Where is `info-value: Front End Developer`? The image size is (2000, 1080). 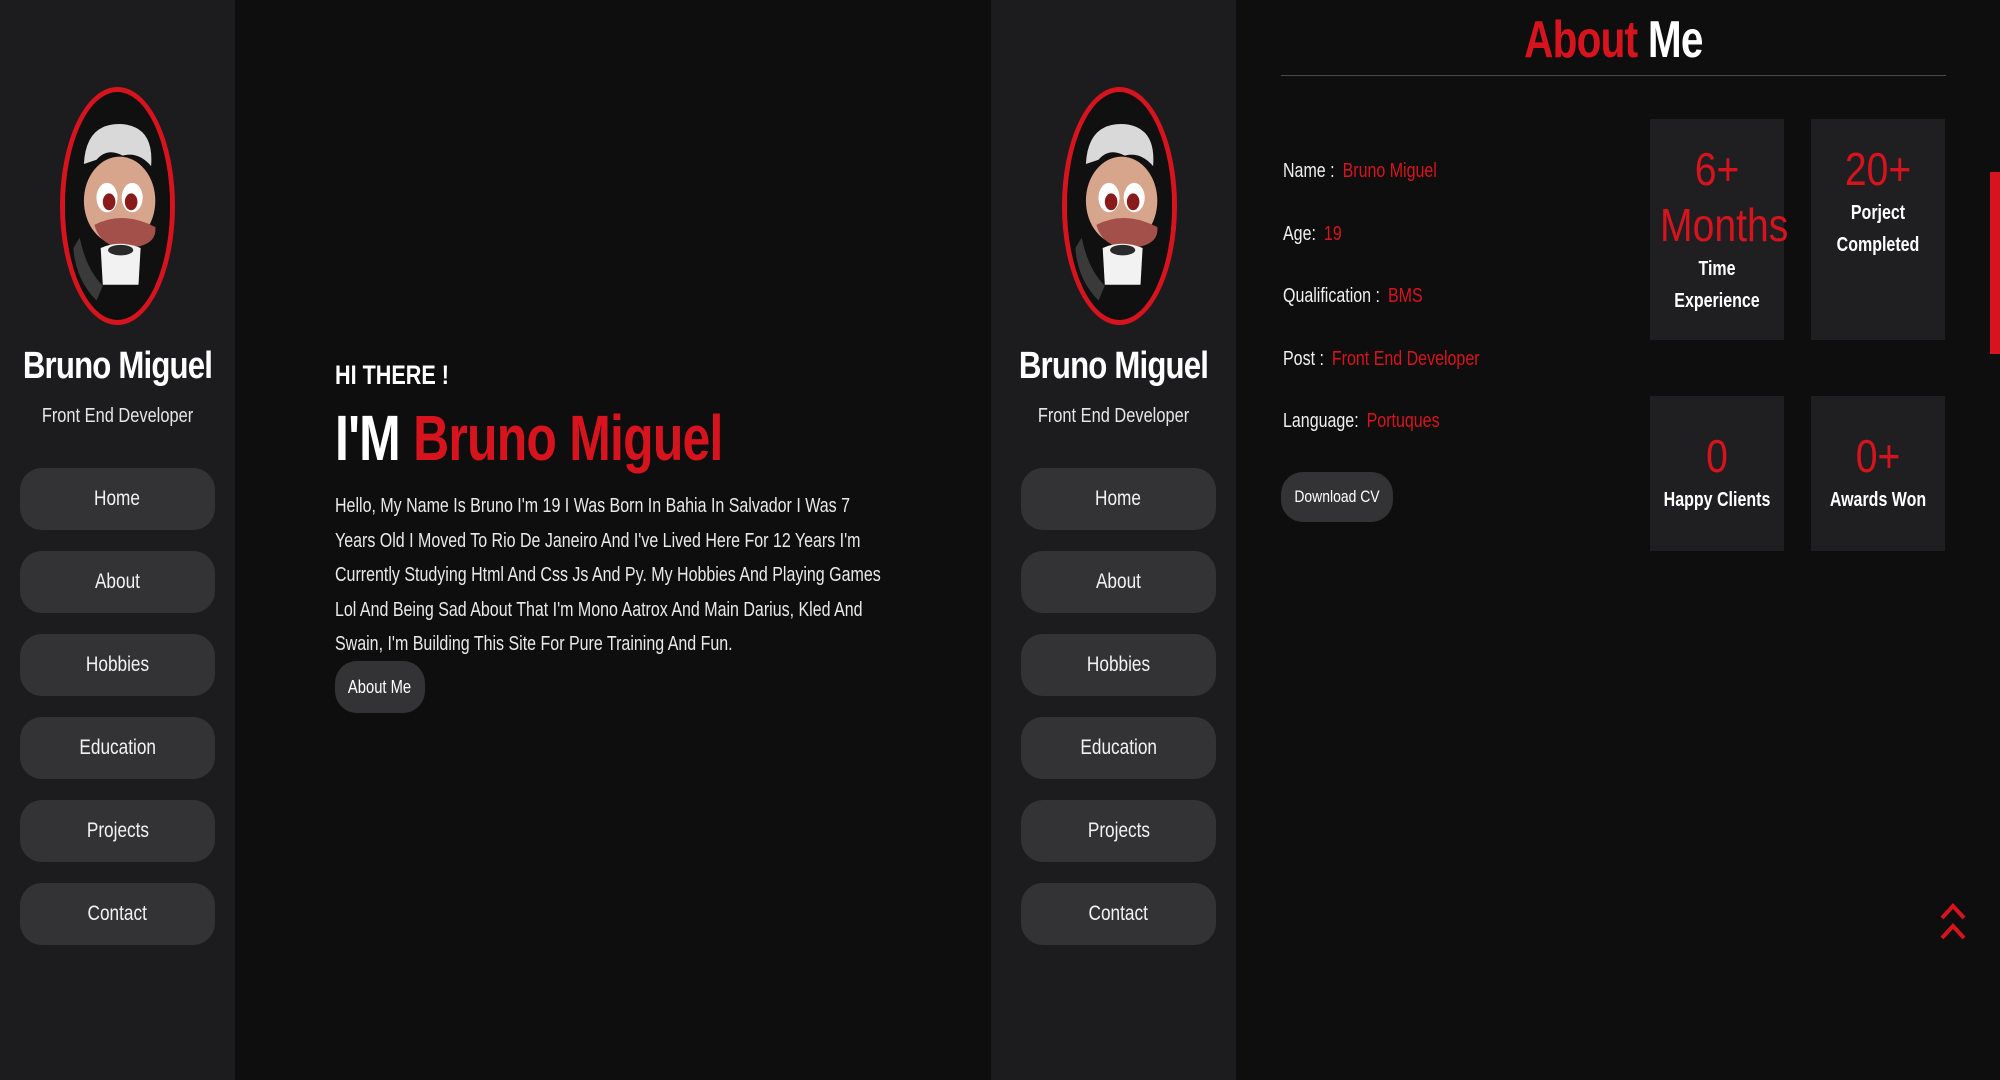 info-value: Front End Developer is located at coordinates (1405, 358).